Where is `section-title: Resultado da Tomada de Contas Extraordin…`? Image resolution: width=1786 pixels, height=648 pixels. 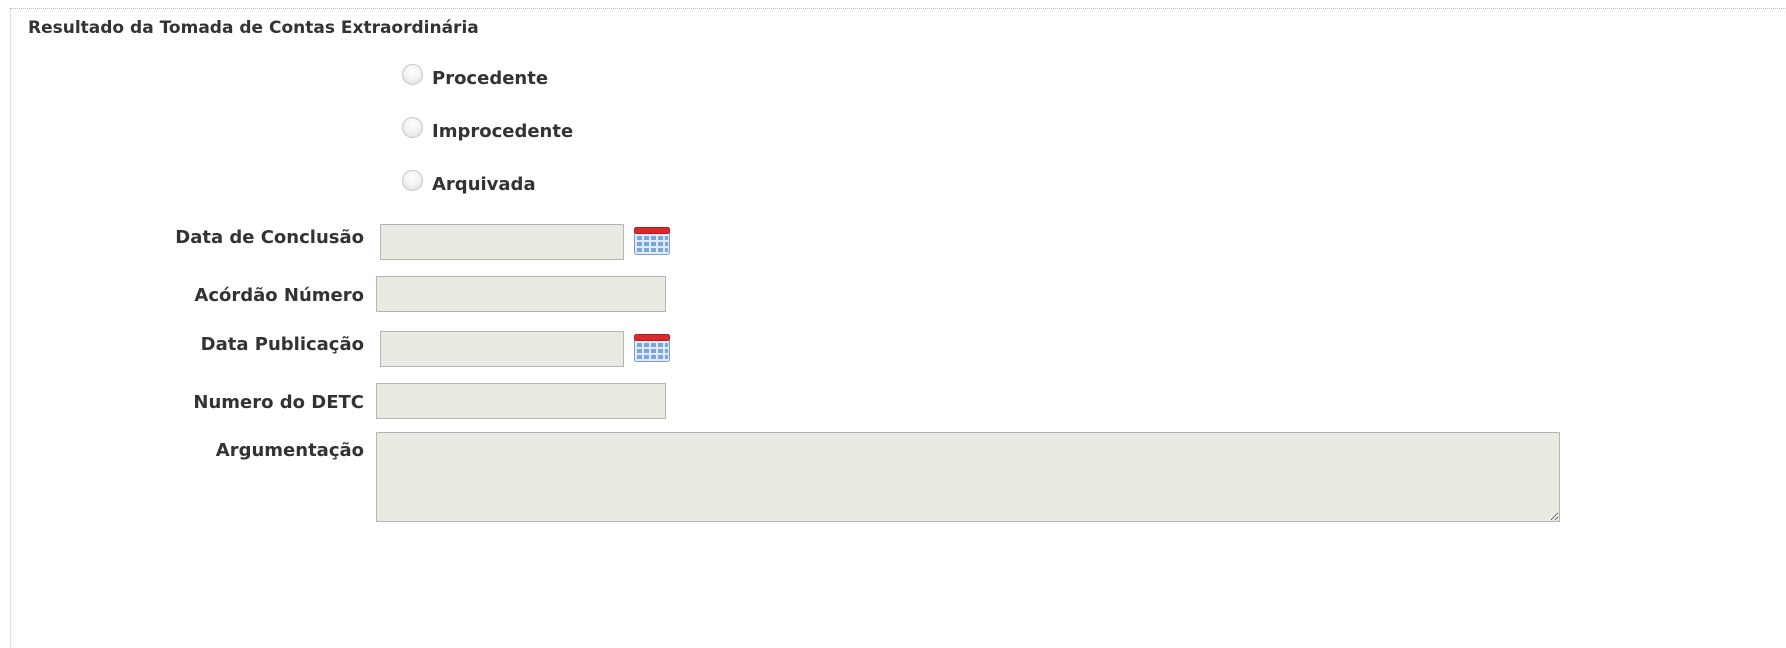
section-title: Resultado da Tomada de Contas Extraordin… is located at coordinates (253, 28).